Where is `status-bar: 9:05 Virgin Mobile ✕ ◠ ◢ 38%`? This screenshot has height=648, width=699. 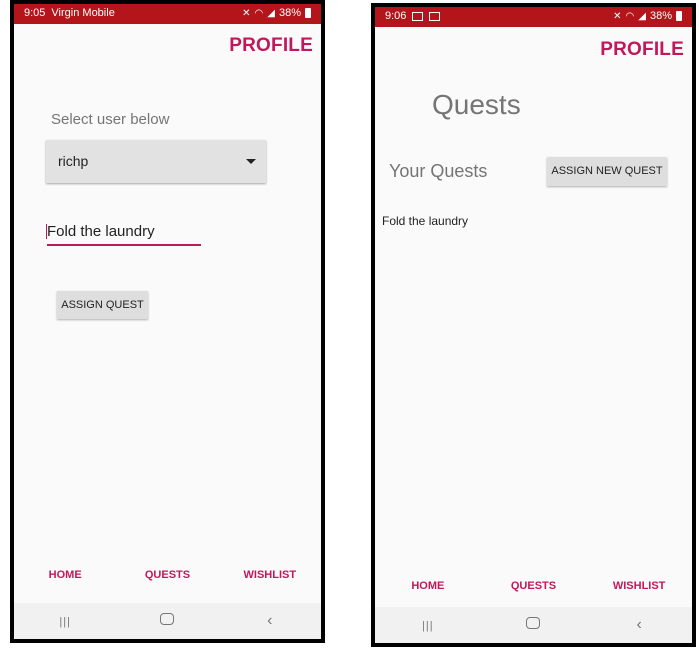
status-bar: 9:05 Virgin Mobile ✕ ◠ ◢ 38% is located at coordinates (167, 14).